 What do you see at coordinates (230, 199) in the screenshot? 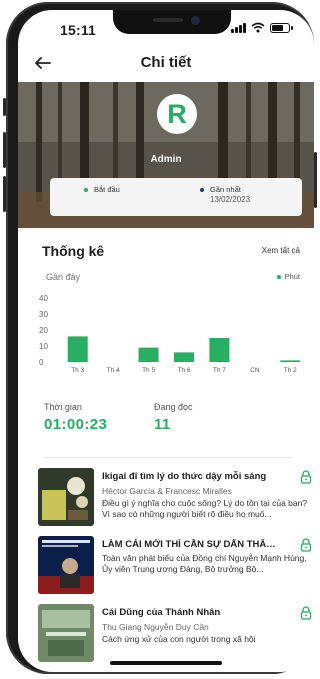
I see `latest-date-value: 13/02/2023` at bounding box center [230, 199].